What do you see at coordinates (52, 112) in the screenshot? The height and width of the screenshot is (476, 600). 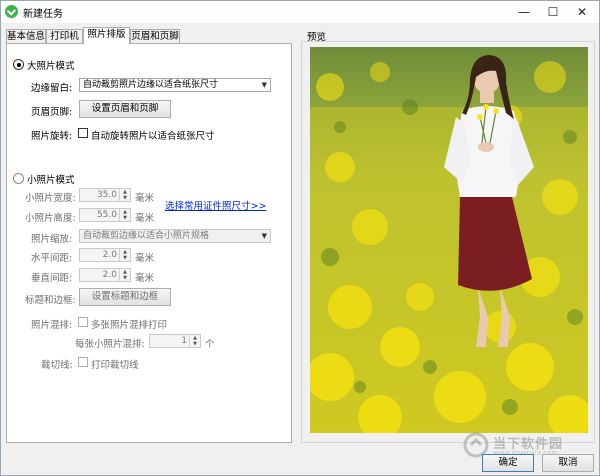 I see `header-footer-label: 页眉页脚:` at bounding box center [52, 112].